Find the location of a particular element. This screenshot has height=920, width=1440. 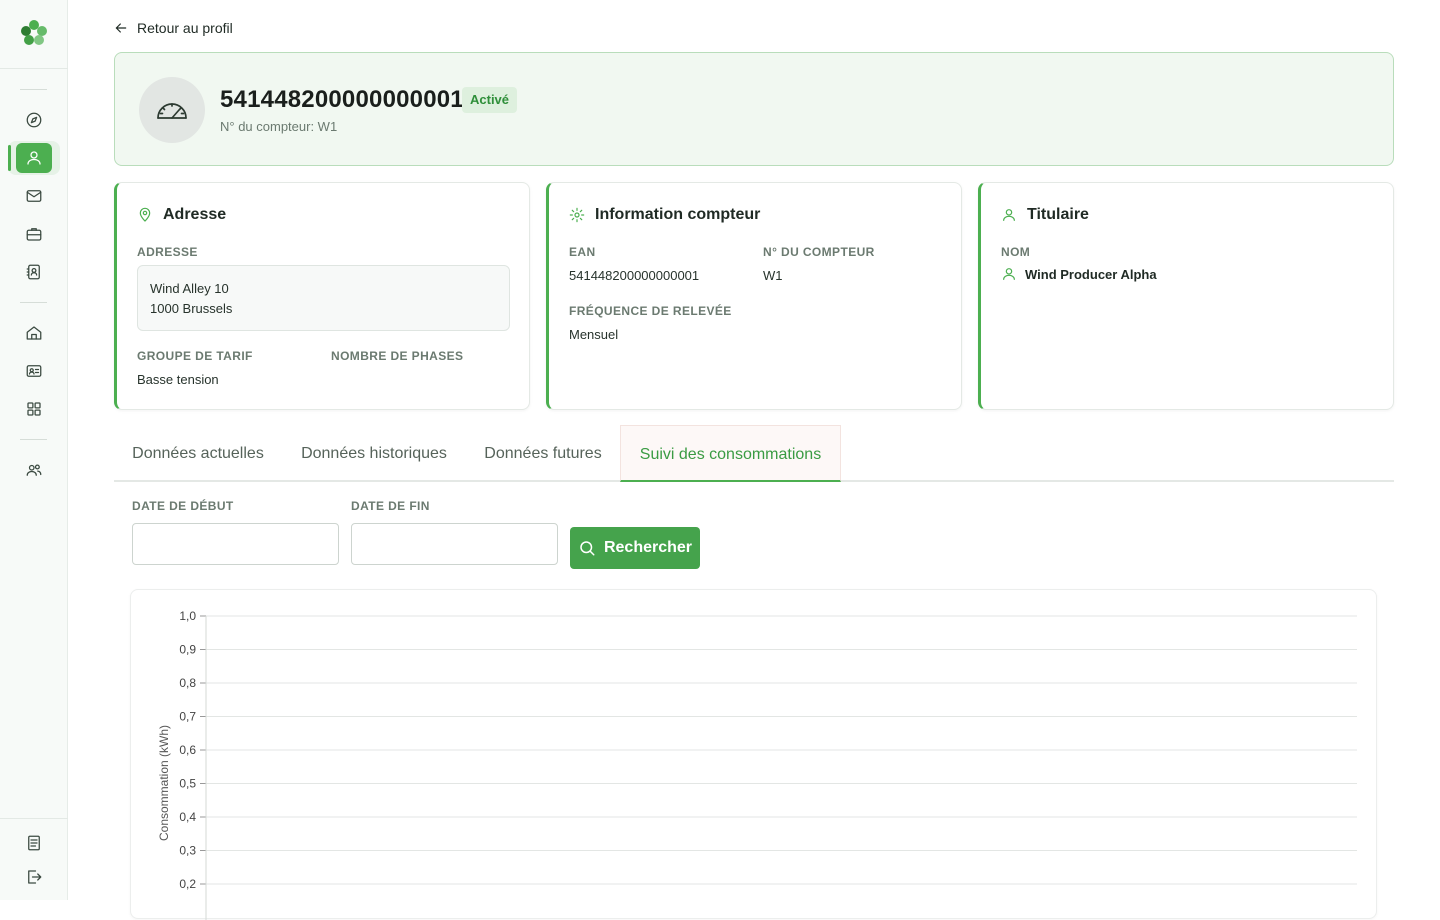

search-icon is located at coordinates (587, 548).